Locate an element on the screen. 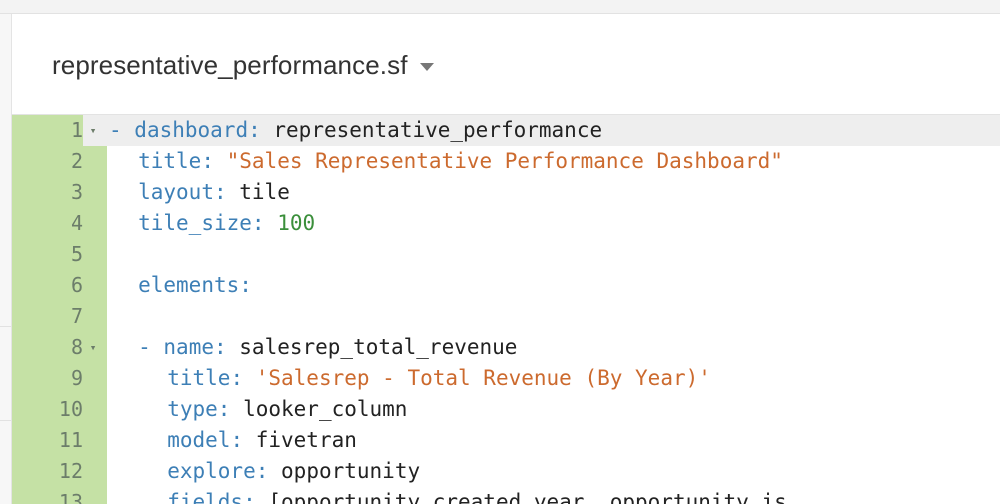 This screenshot has height=504, width=1000. code-line: 3 layout: tile is located at coordinates (506, 192).